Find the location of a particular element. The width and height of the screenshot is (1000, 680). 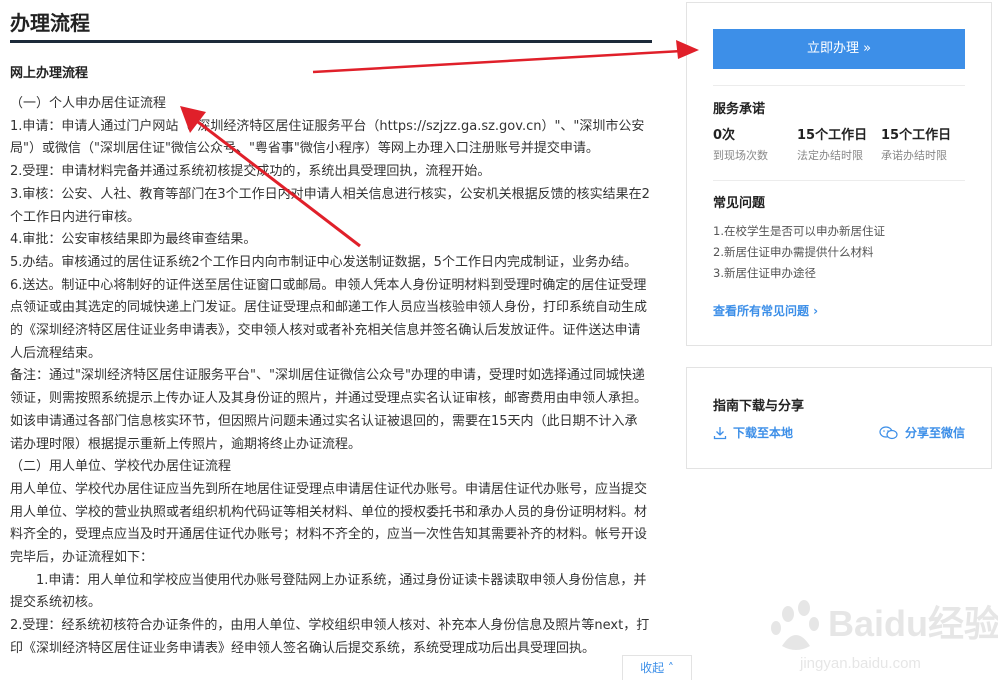

view-all-faq-link: 查看所有常见问题 › is located at coordinates (765, 310).